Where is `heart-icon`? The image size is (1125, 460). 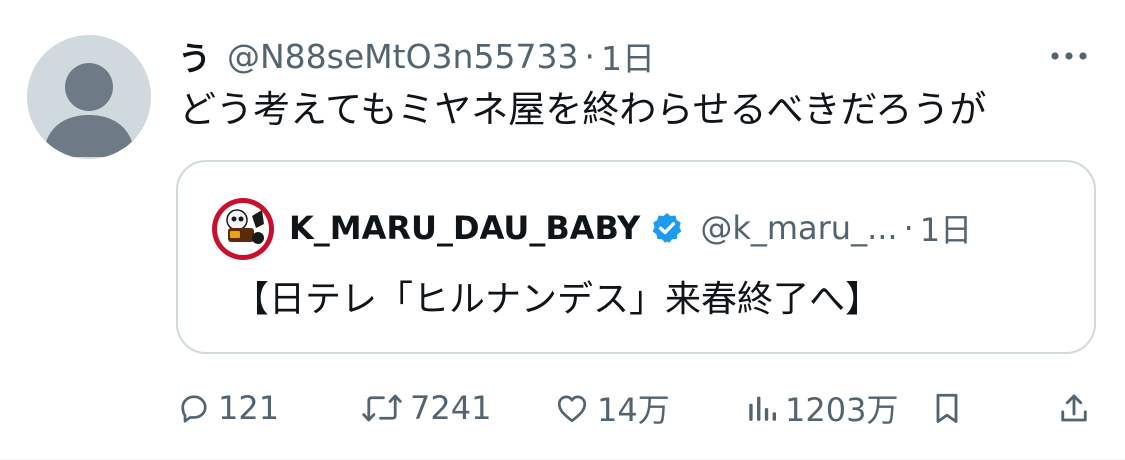 heart-icon is located at coordinates (572, 409).